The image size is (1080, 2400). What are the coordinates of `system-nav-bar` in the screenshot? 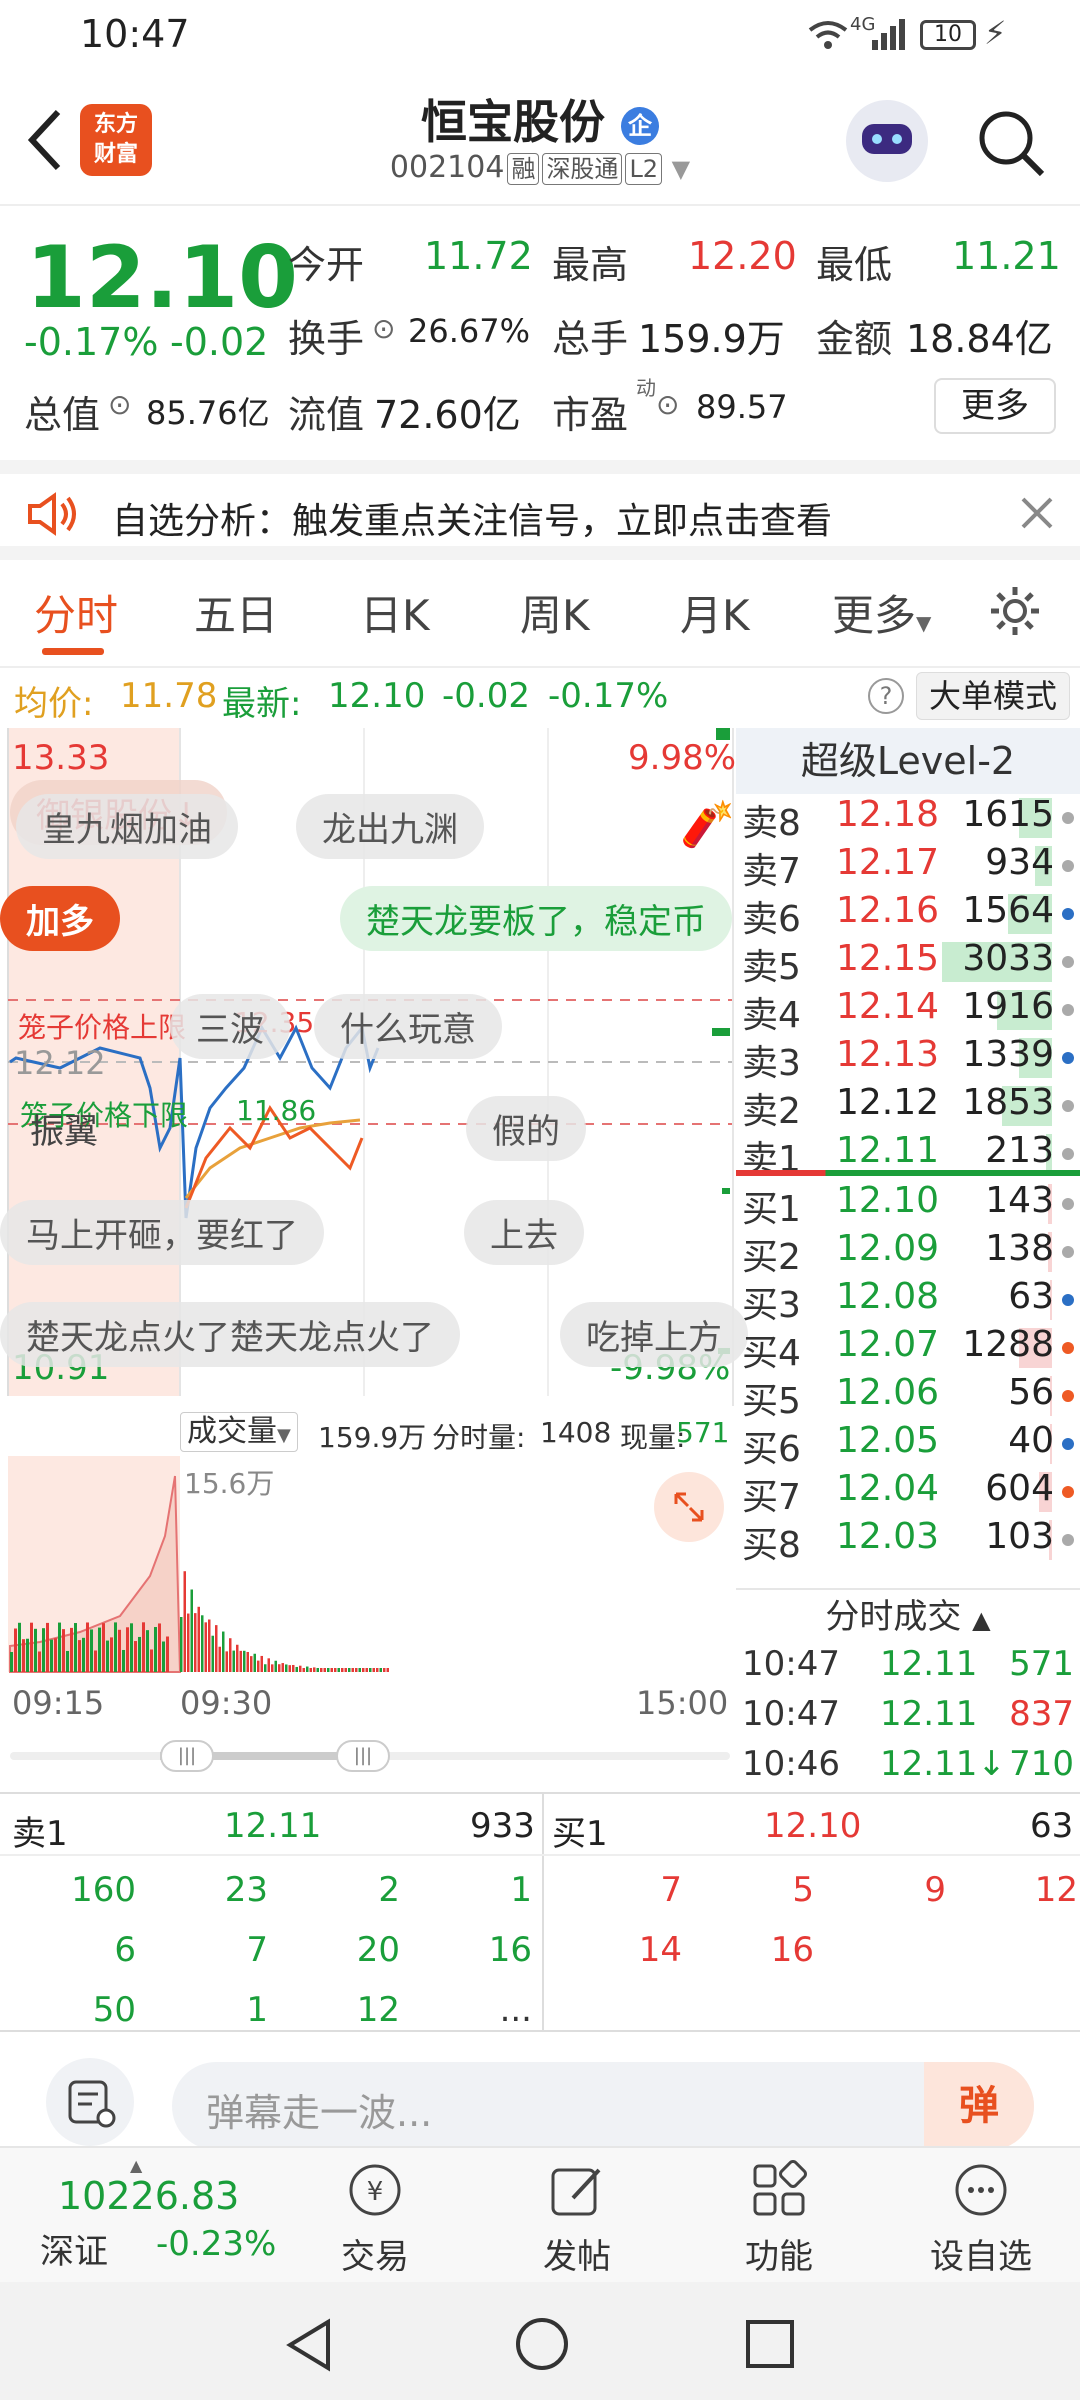 It's located at (540, 2341).